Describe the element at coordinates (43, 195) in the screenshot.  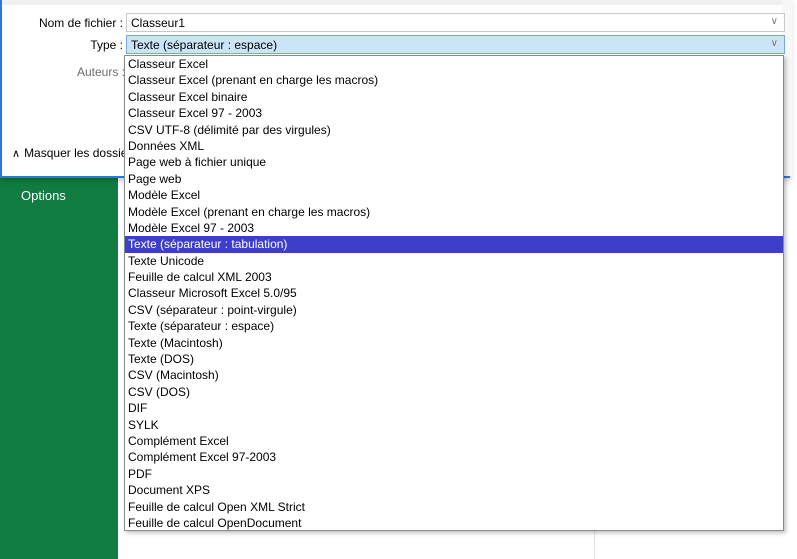
I see `sidebar-item-options: Options` at that location.